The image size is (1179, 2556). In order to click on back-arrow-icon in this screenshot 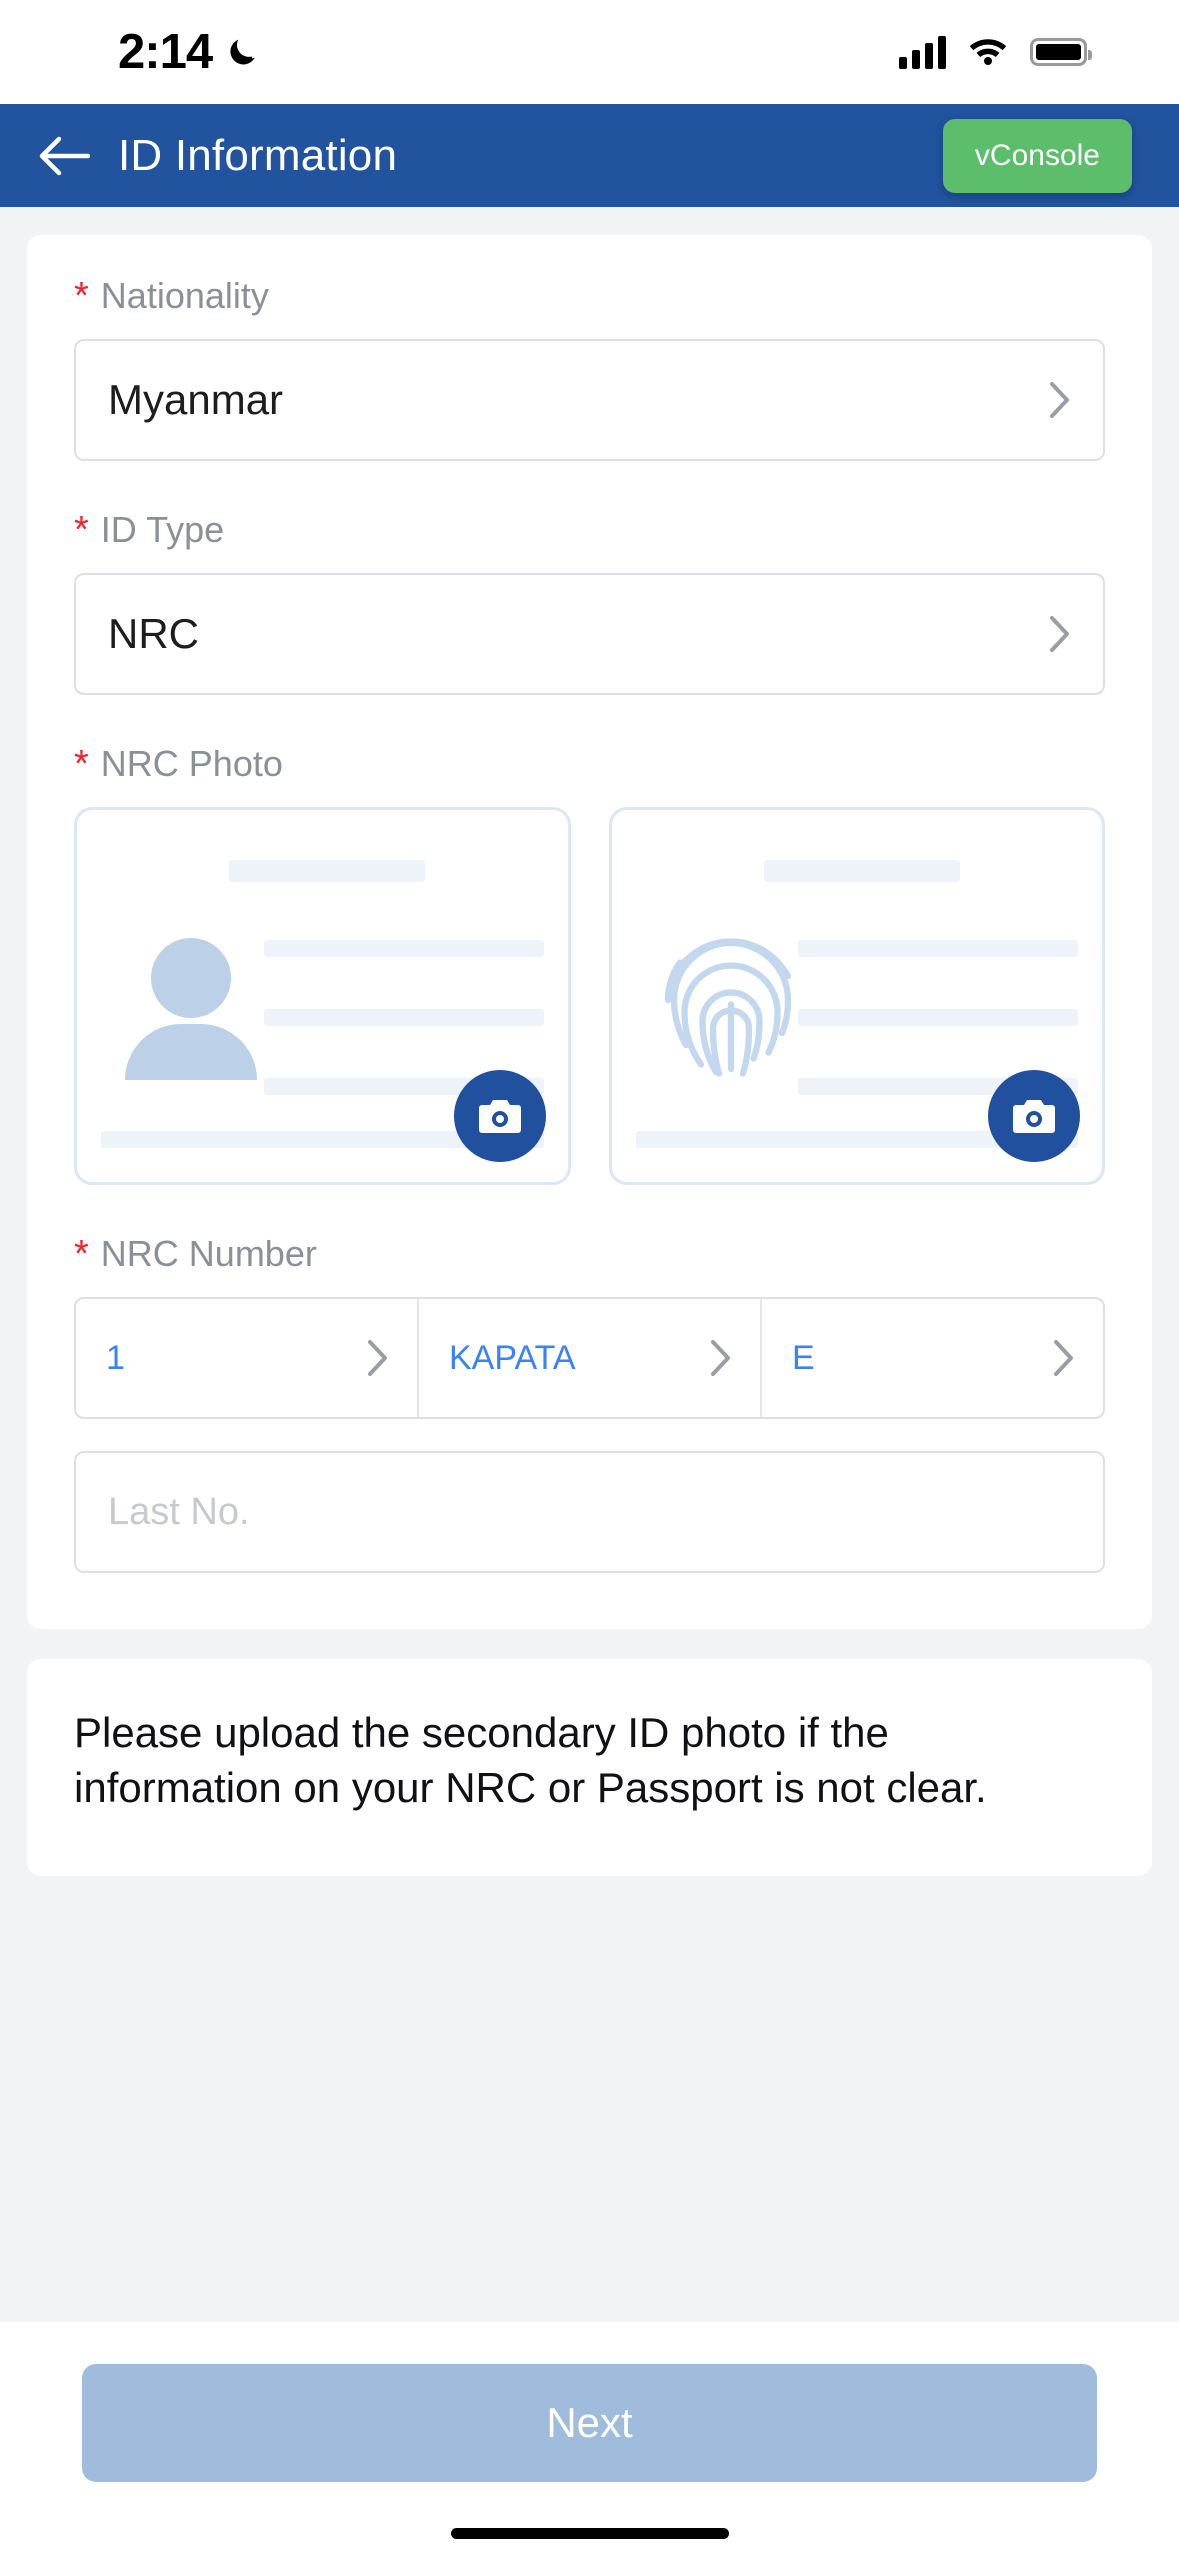, I will do `click(64, 156)`.